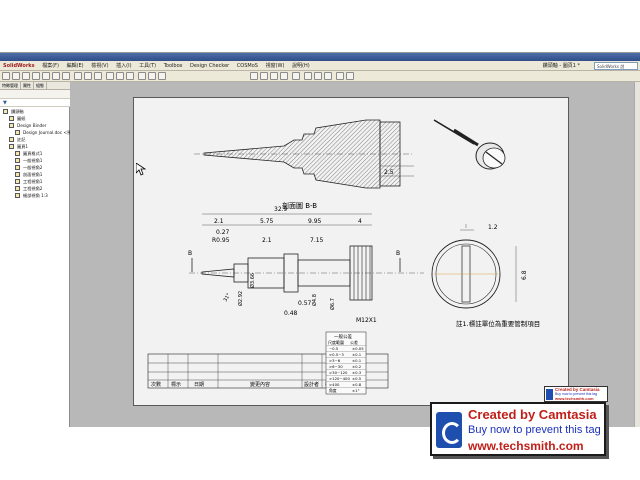 Image resolution: width=640 pixels, height=480 pixels. What do you see at coordinates (26, 76) in the screenshot?
I see `rectangle-icon` at bounding box center [26, 76].